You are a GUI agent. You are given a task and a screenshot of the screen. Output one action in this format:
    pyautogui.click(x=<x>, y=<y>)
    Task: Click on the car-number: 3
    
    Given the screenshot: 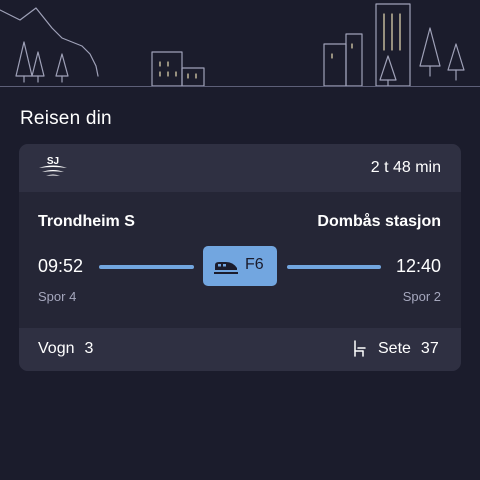 What is the action you would take?
    pyautogui.click(x=89, y=348)
    